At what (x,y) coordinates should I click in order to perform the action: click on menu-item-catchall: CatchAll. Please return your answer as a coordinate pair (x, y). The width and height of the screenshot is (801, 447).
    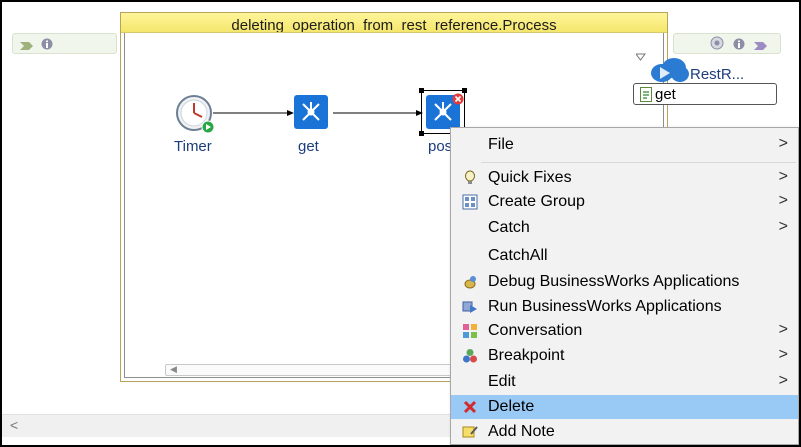
    Looking at the image, I should click on (624, 256).